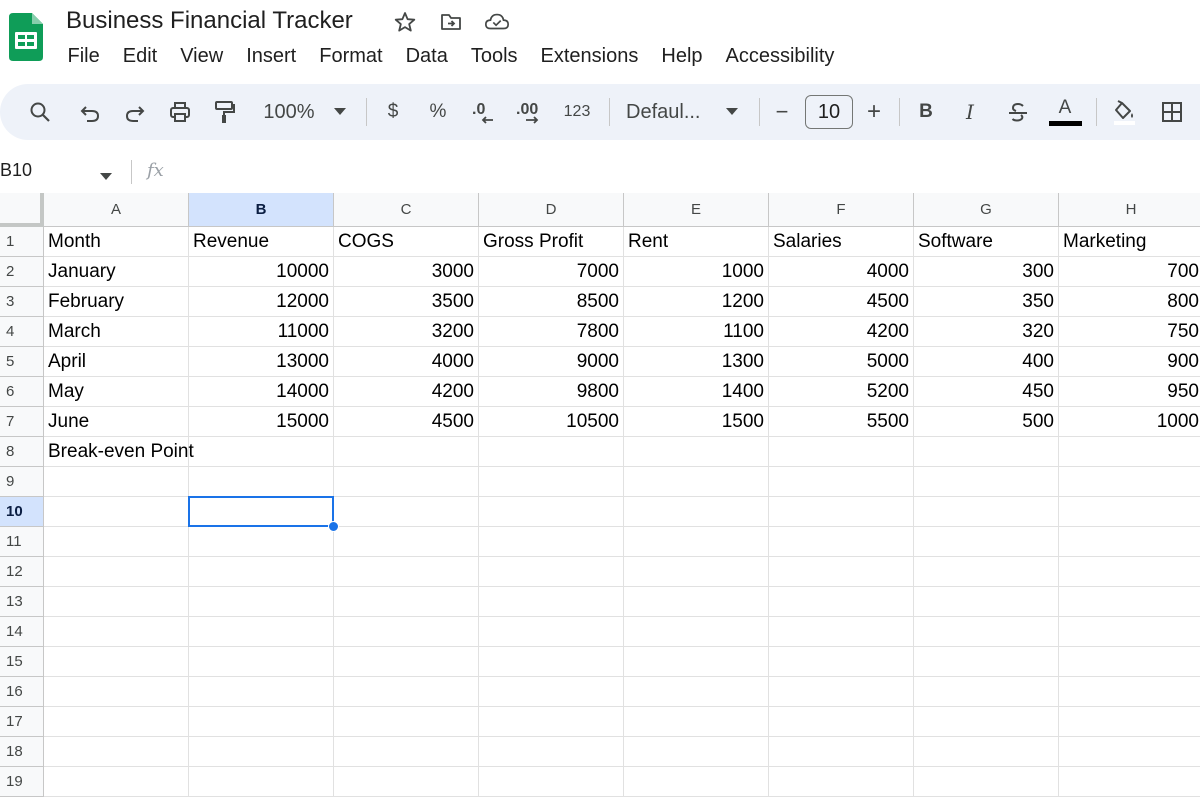 This screenshot has height=800, width=1200. Describe the element at coordinates (261, 362) in the screenshot. I see `cell-b5: 13000` at that location.